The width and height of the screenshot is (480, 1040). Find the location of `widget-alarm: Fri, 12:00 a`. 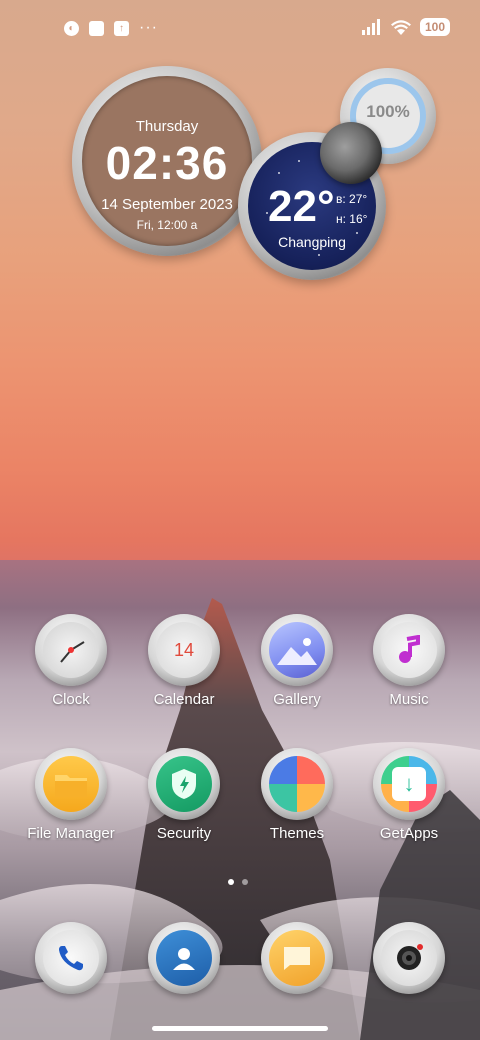

widget-alarm: Fri, 12:00 a is located at coordinates (167, 225).